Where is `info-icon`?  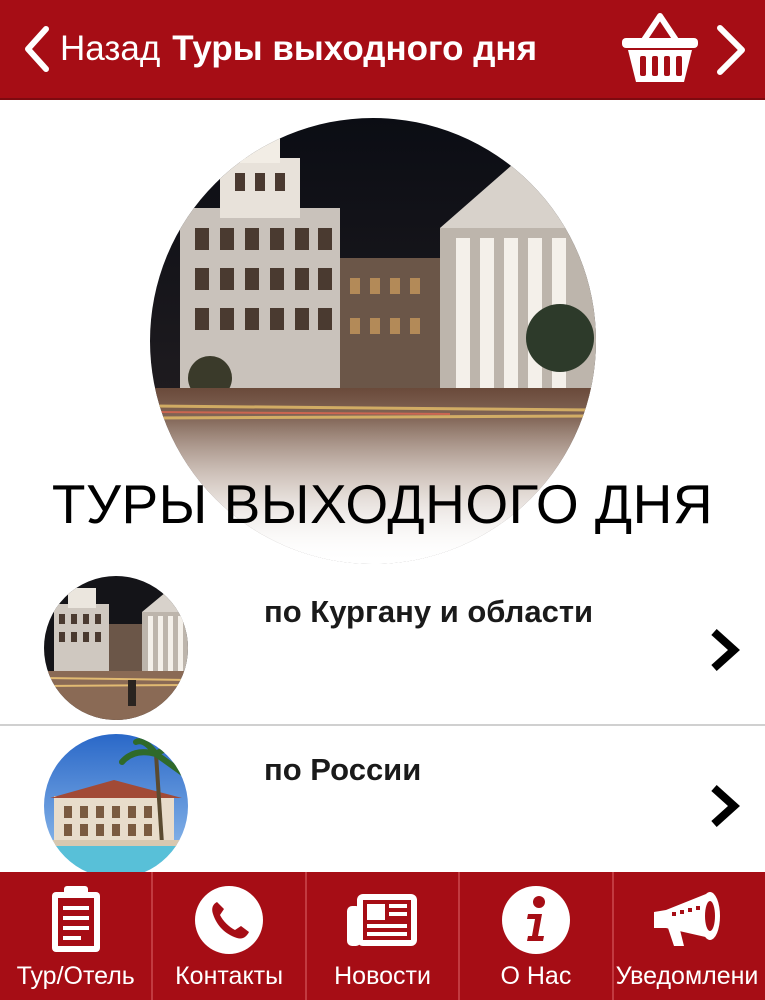 info-icon is located at coordinates (535, 920).